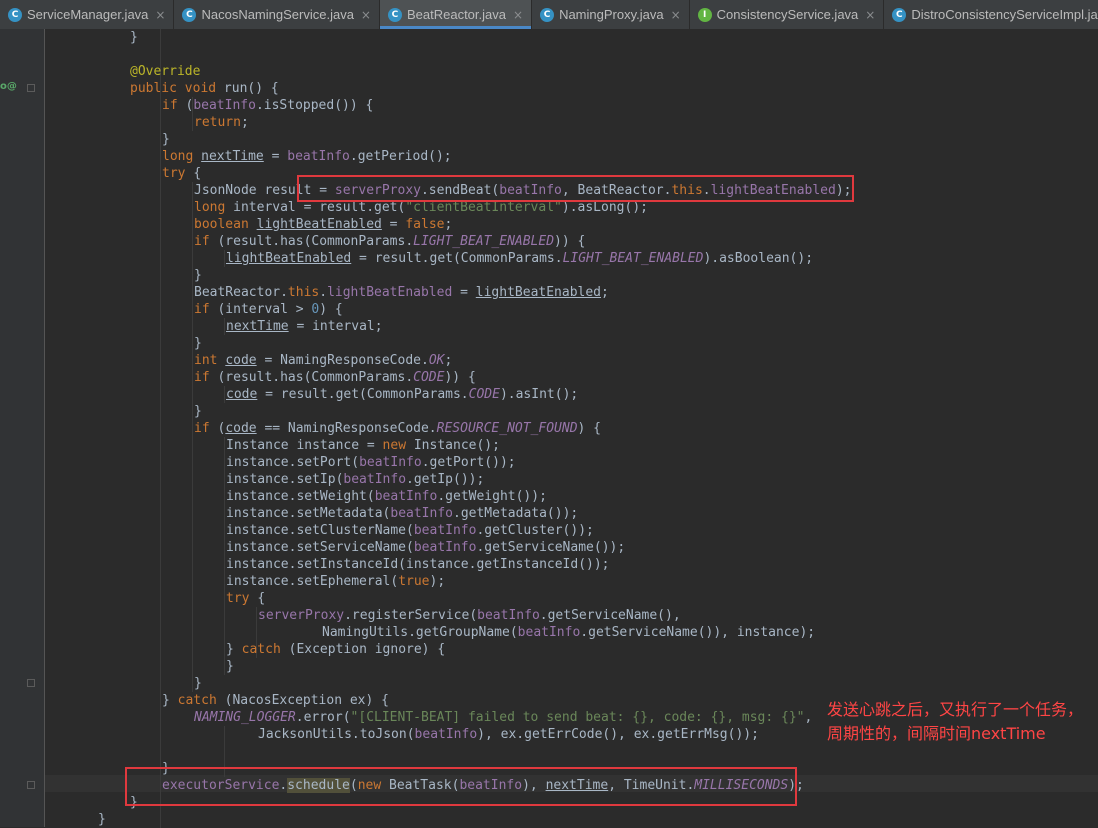 The image size is (1098, 828). Describe the element at coordinates (331, 309) in the screenshot. I see `code-token: ) {` at that location.